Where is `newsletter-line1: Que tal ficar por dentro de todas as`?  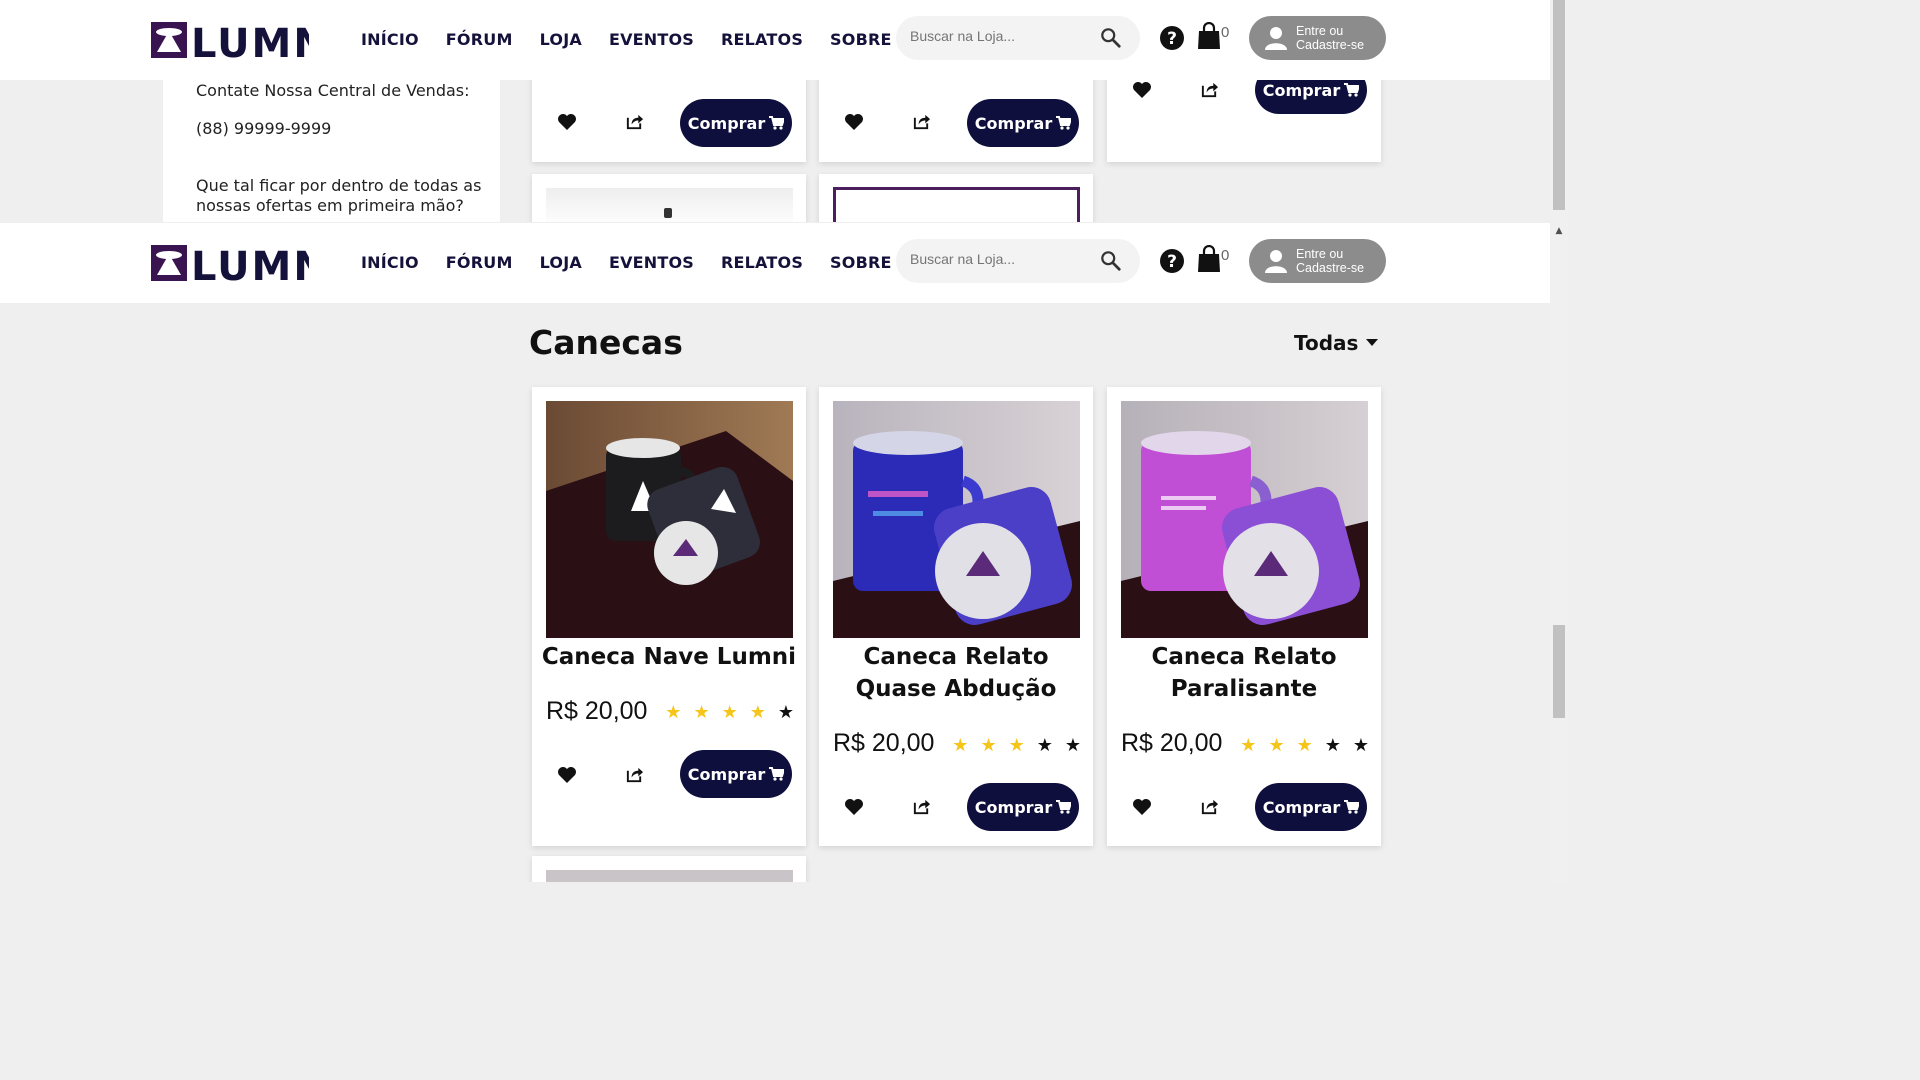 newsletter-line1: Que tal ficar por dentro de todas as is located at coordinates (339, 185).